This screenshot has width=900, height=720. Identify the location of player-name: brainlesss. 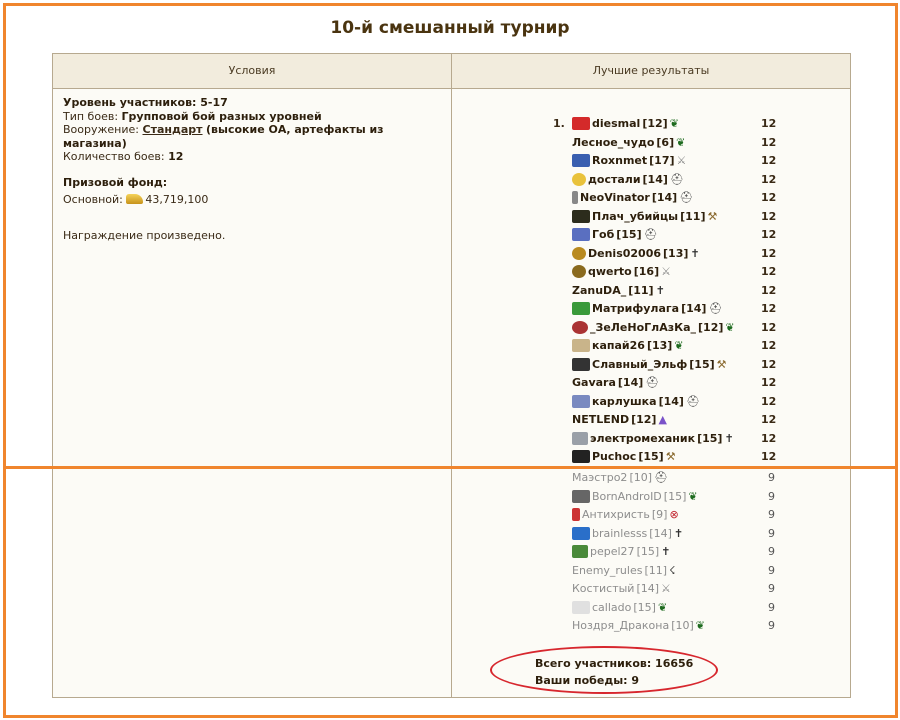
(619, 533).